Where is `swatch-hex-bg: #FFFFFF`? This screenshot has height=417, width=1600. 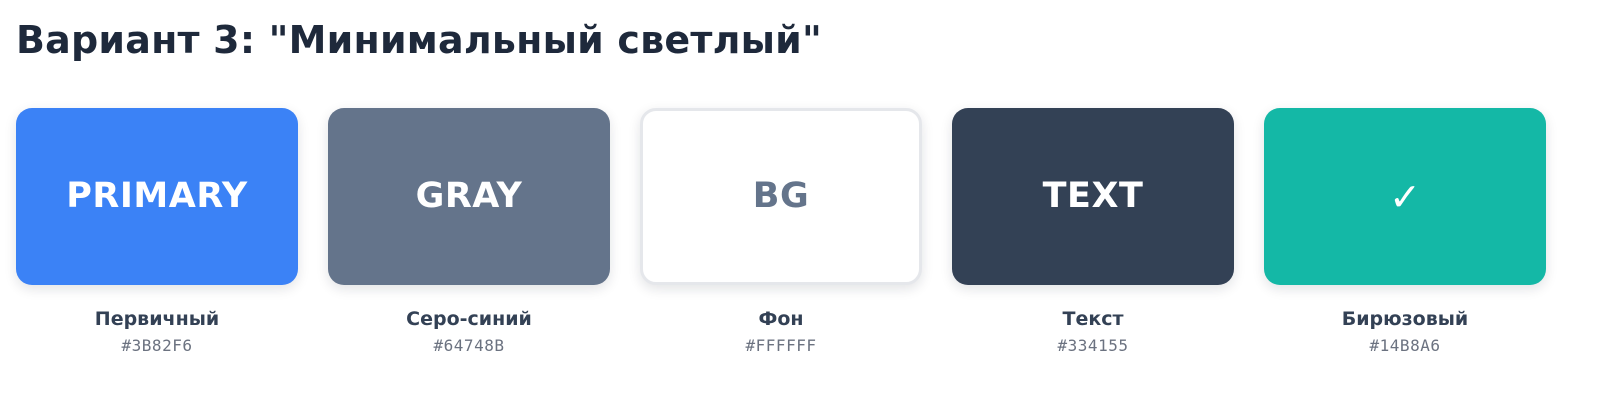 swatch-hex-bg: #FFFFFF is located at coordinates (781, 345).